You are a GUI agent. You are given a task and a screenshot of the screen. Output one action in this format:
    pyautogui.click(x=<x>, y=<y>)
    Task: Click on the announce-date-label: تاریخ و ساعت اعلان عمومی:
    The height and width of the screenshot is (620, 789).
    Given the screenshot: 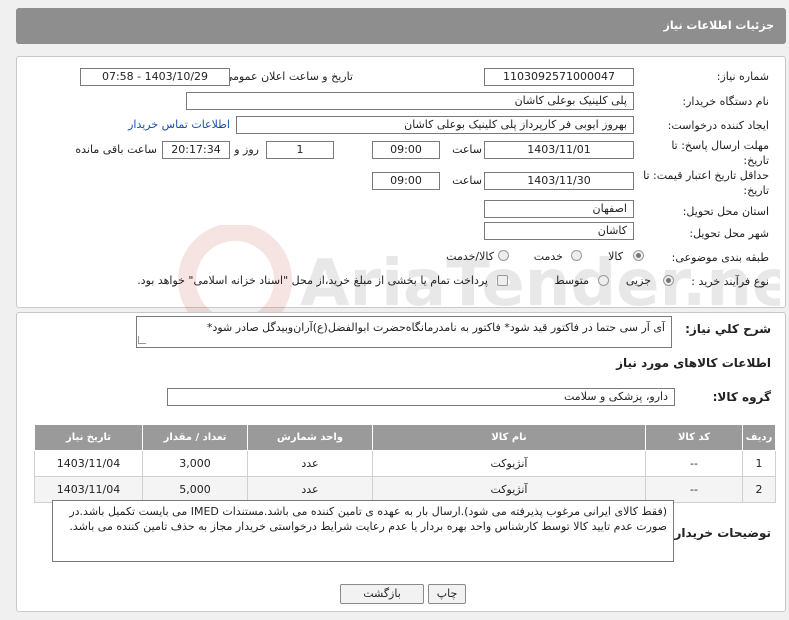 What is the action you would take?
    pyautogui.click(x=286, y=76)
    